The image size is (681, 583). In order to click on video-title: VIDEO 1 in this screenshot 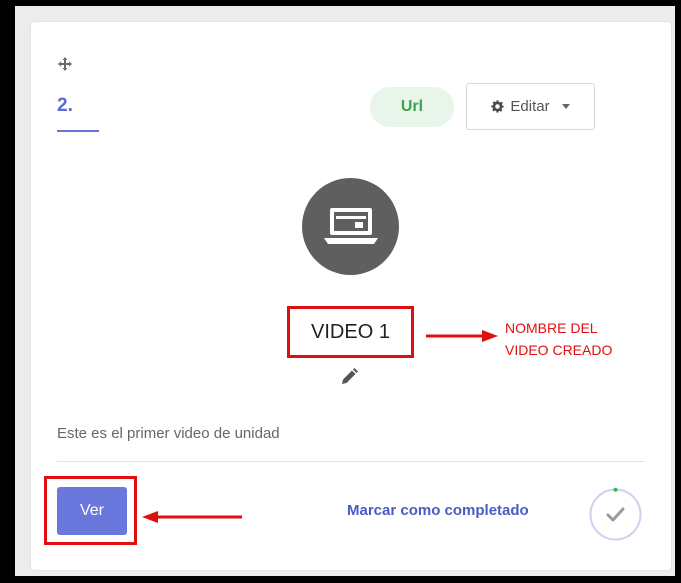, I will do `click(350, 331)`.